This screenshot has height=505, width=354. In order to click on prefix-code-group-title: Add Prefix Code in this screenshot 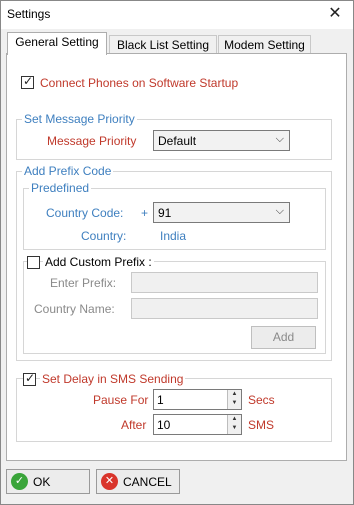, I will do `click(68, 171)`.